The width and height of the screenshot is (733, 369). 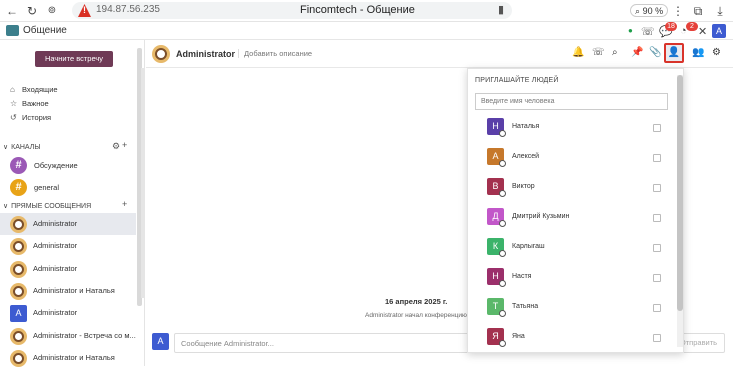 What do you see at coordinates (637, 52) in the screenshot?
I see `pin-icon: 📌` at bounding box center [637, 52].